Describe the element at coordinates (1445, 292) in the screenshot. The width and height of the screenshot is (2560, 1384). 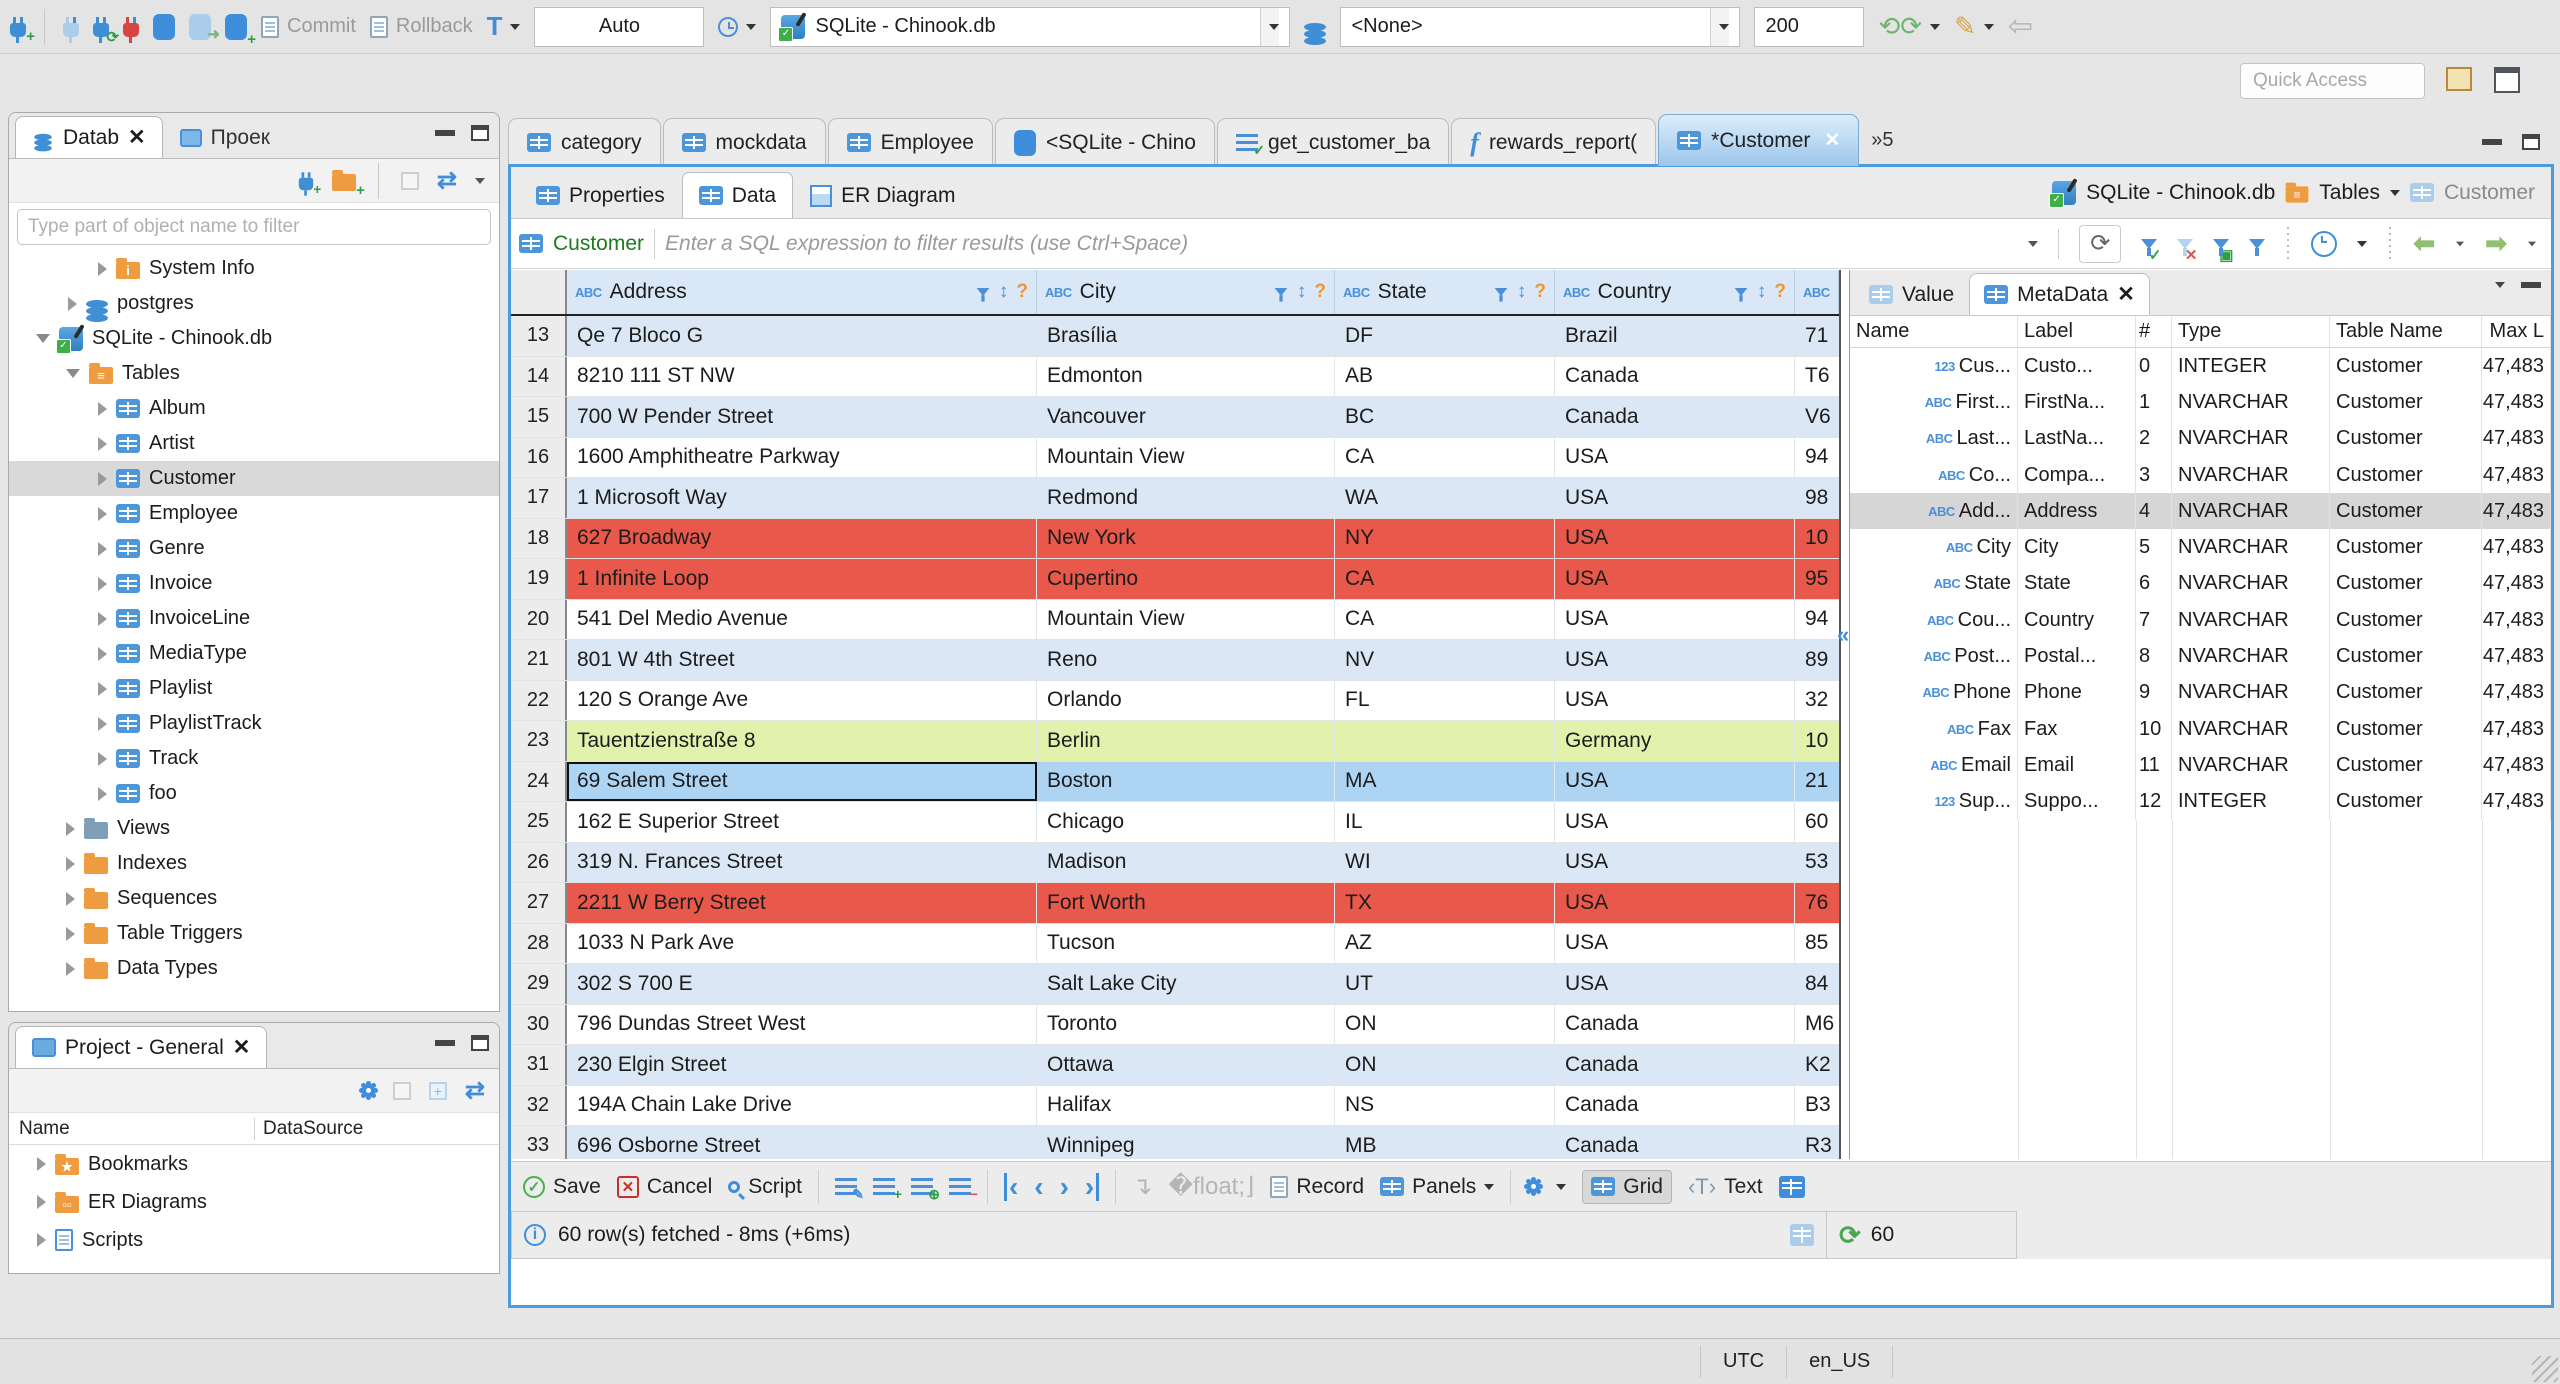
I see `column-header-state: ABC State ↕?` at that location.